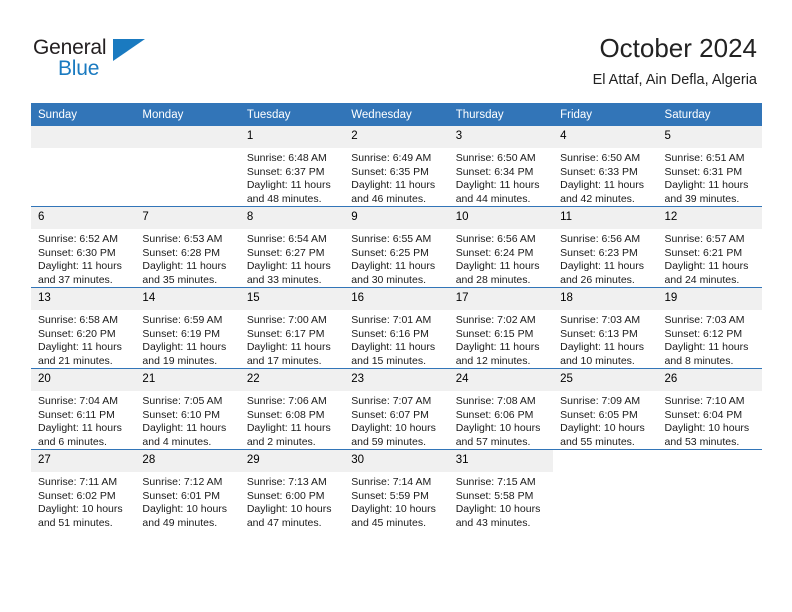 The width and height of the screenshot is (792, 612). What do you see at coordinates (393, 516) in the screenshot?
I see `daylight-text: Daylight: 10 hours and 45 minutes.` at bounding box center [393, 516].